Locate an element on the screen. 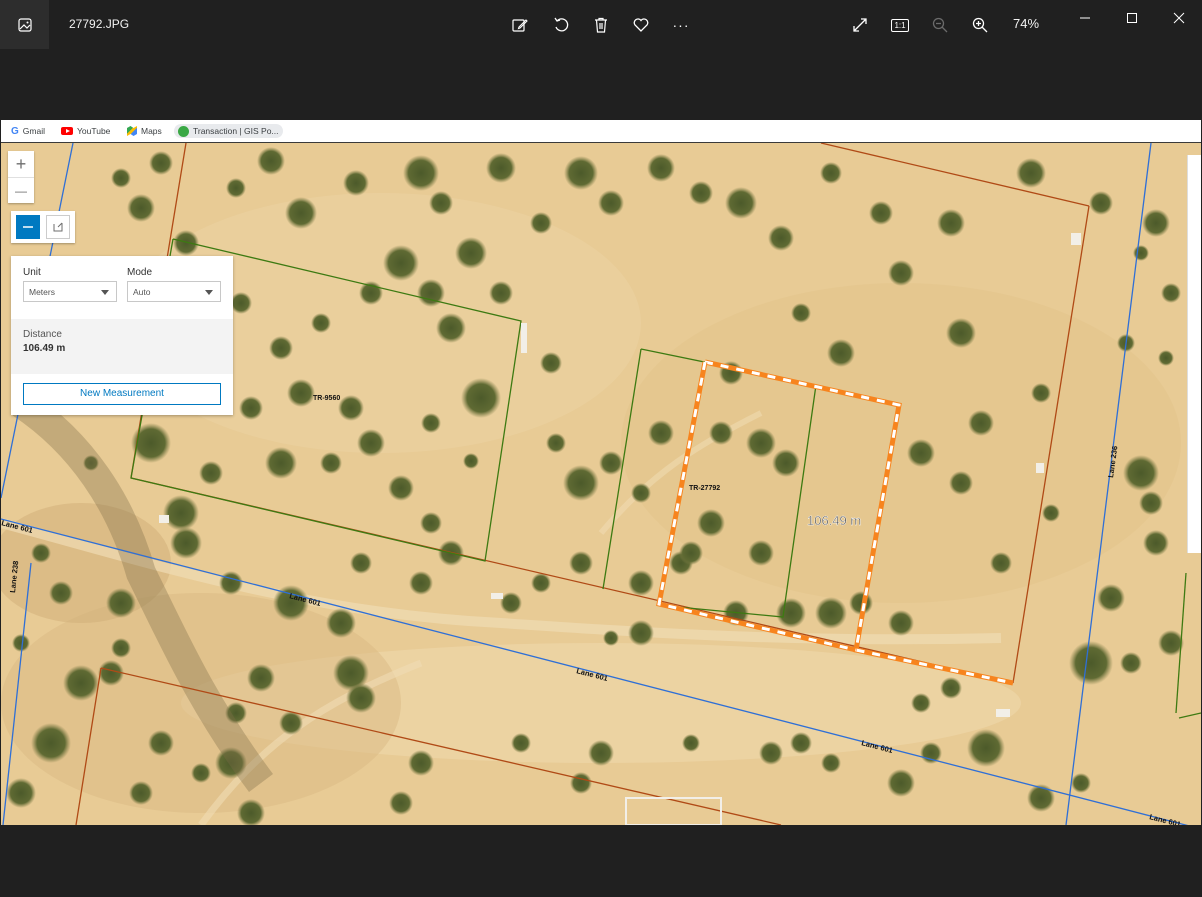  bookmark-label: YouTube is located at coordinates (94, 131).